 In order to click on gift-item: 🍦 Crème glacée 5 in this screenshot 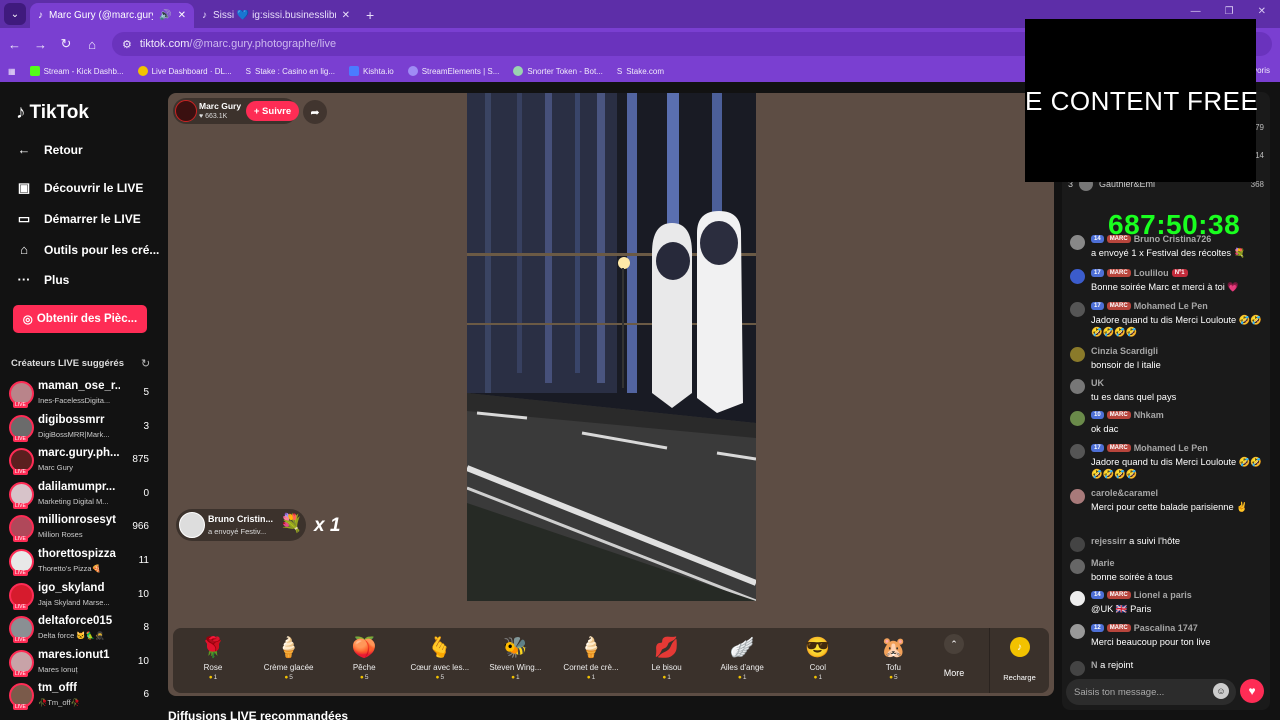, I will do `click(289, 658)`.